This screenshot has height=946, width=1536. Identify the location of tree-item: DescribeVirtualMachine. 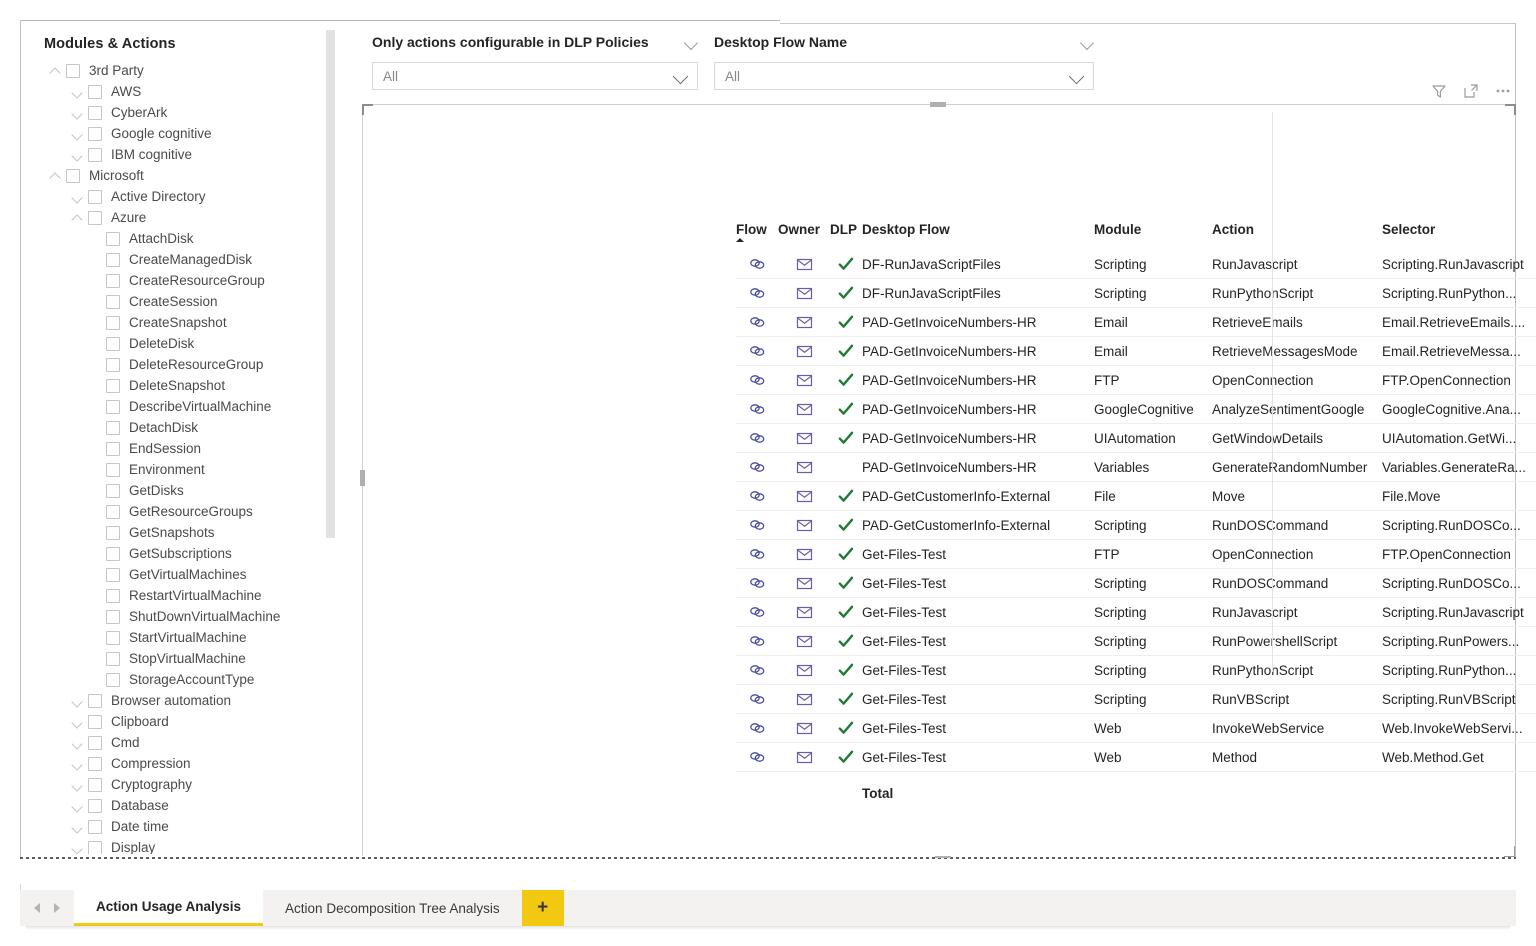
(181, 406).